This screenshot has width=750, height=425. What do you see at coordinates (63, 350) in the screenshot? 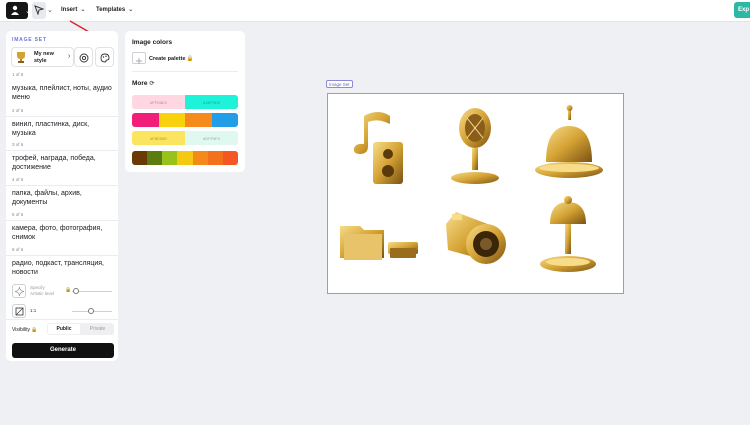
I see `generate-button: Generate` at bounding box center [63, 350].